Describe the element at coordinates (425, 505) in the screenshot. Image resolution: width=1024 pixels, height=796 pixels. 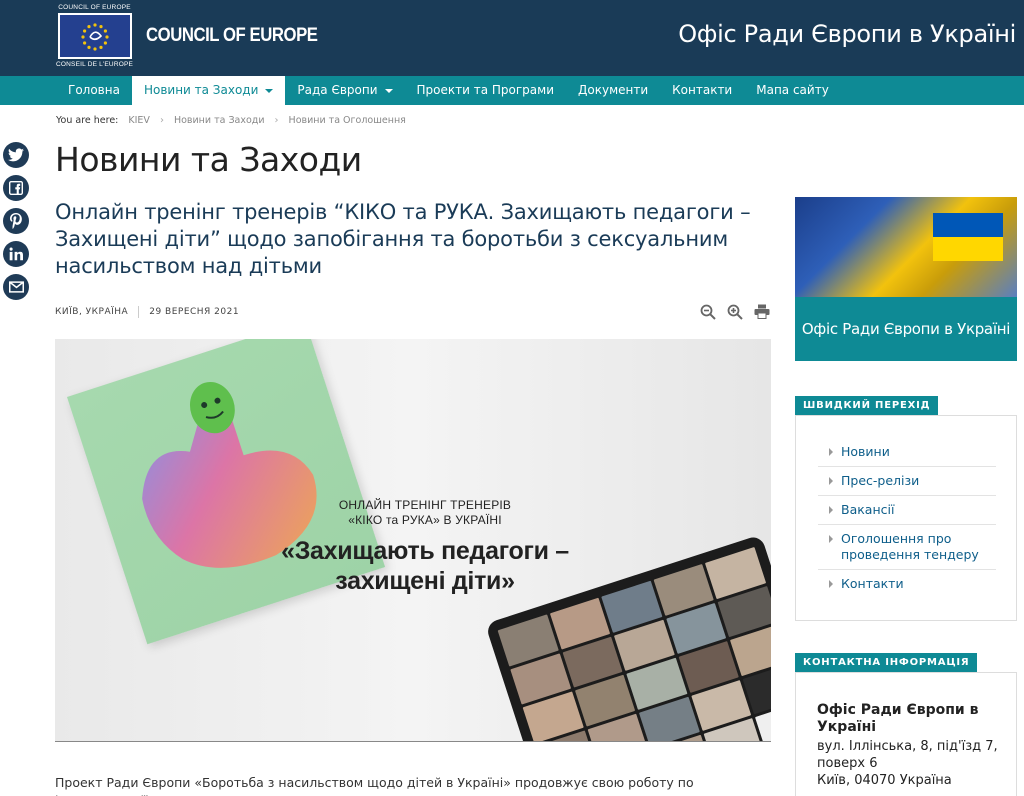
I see `hero-line-1: ОНЛАЙН ТРЕНІНГ ТРЕНЕРІВ` at that location.